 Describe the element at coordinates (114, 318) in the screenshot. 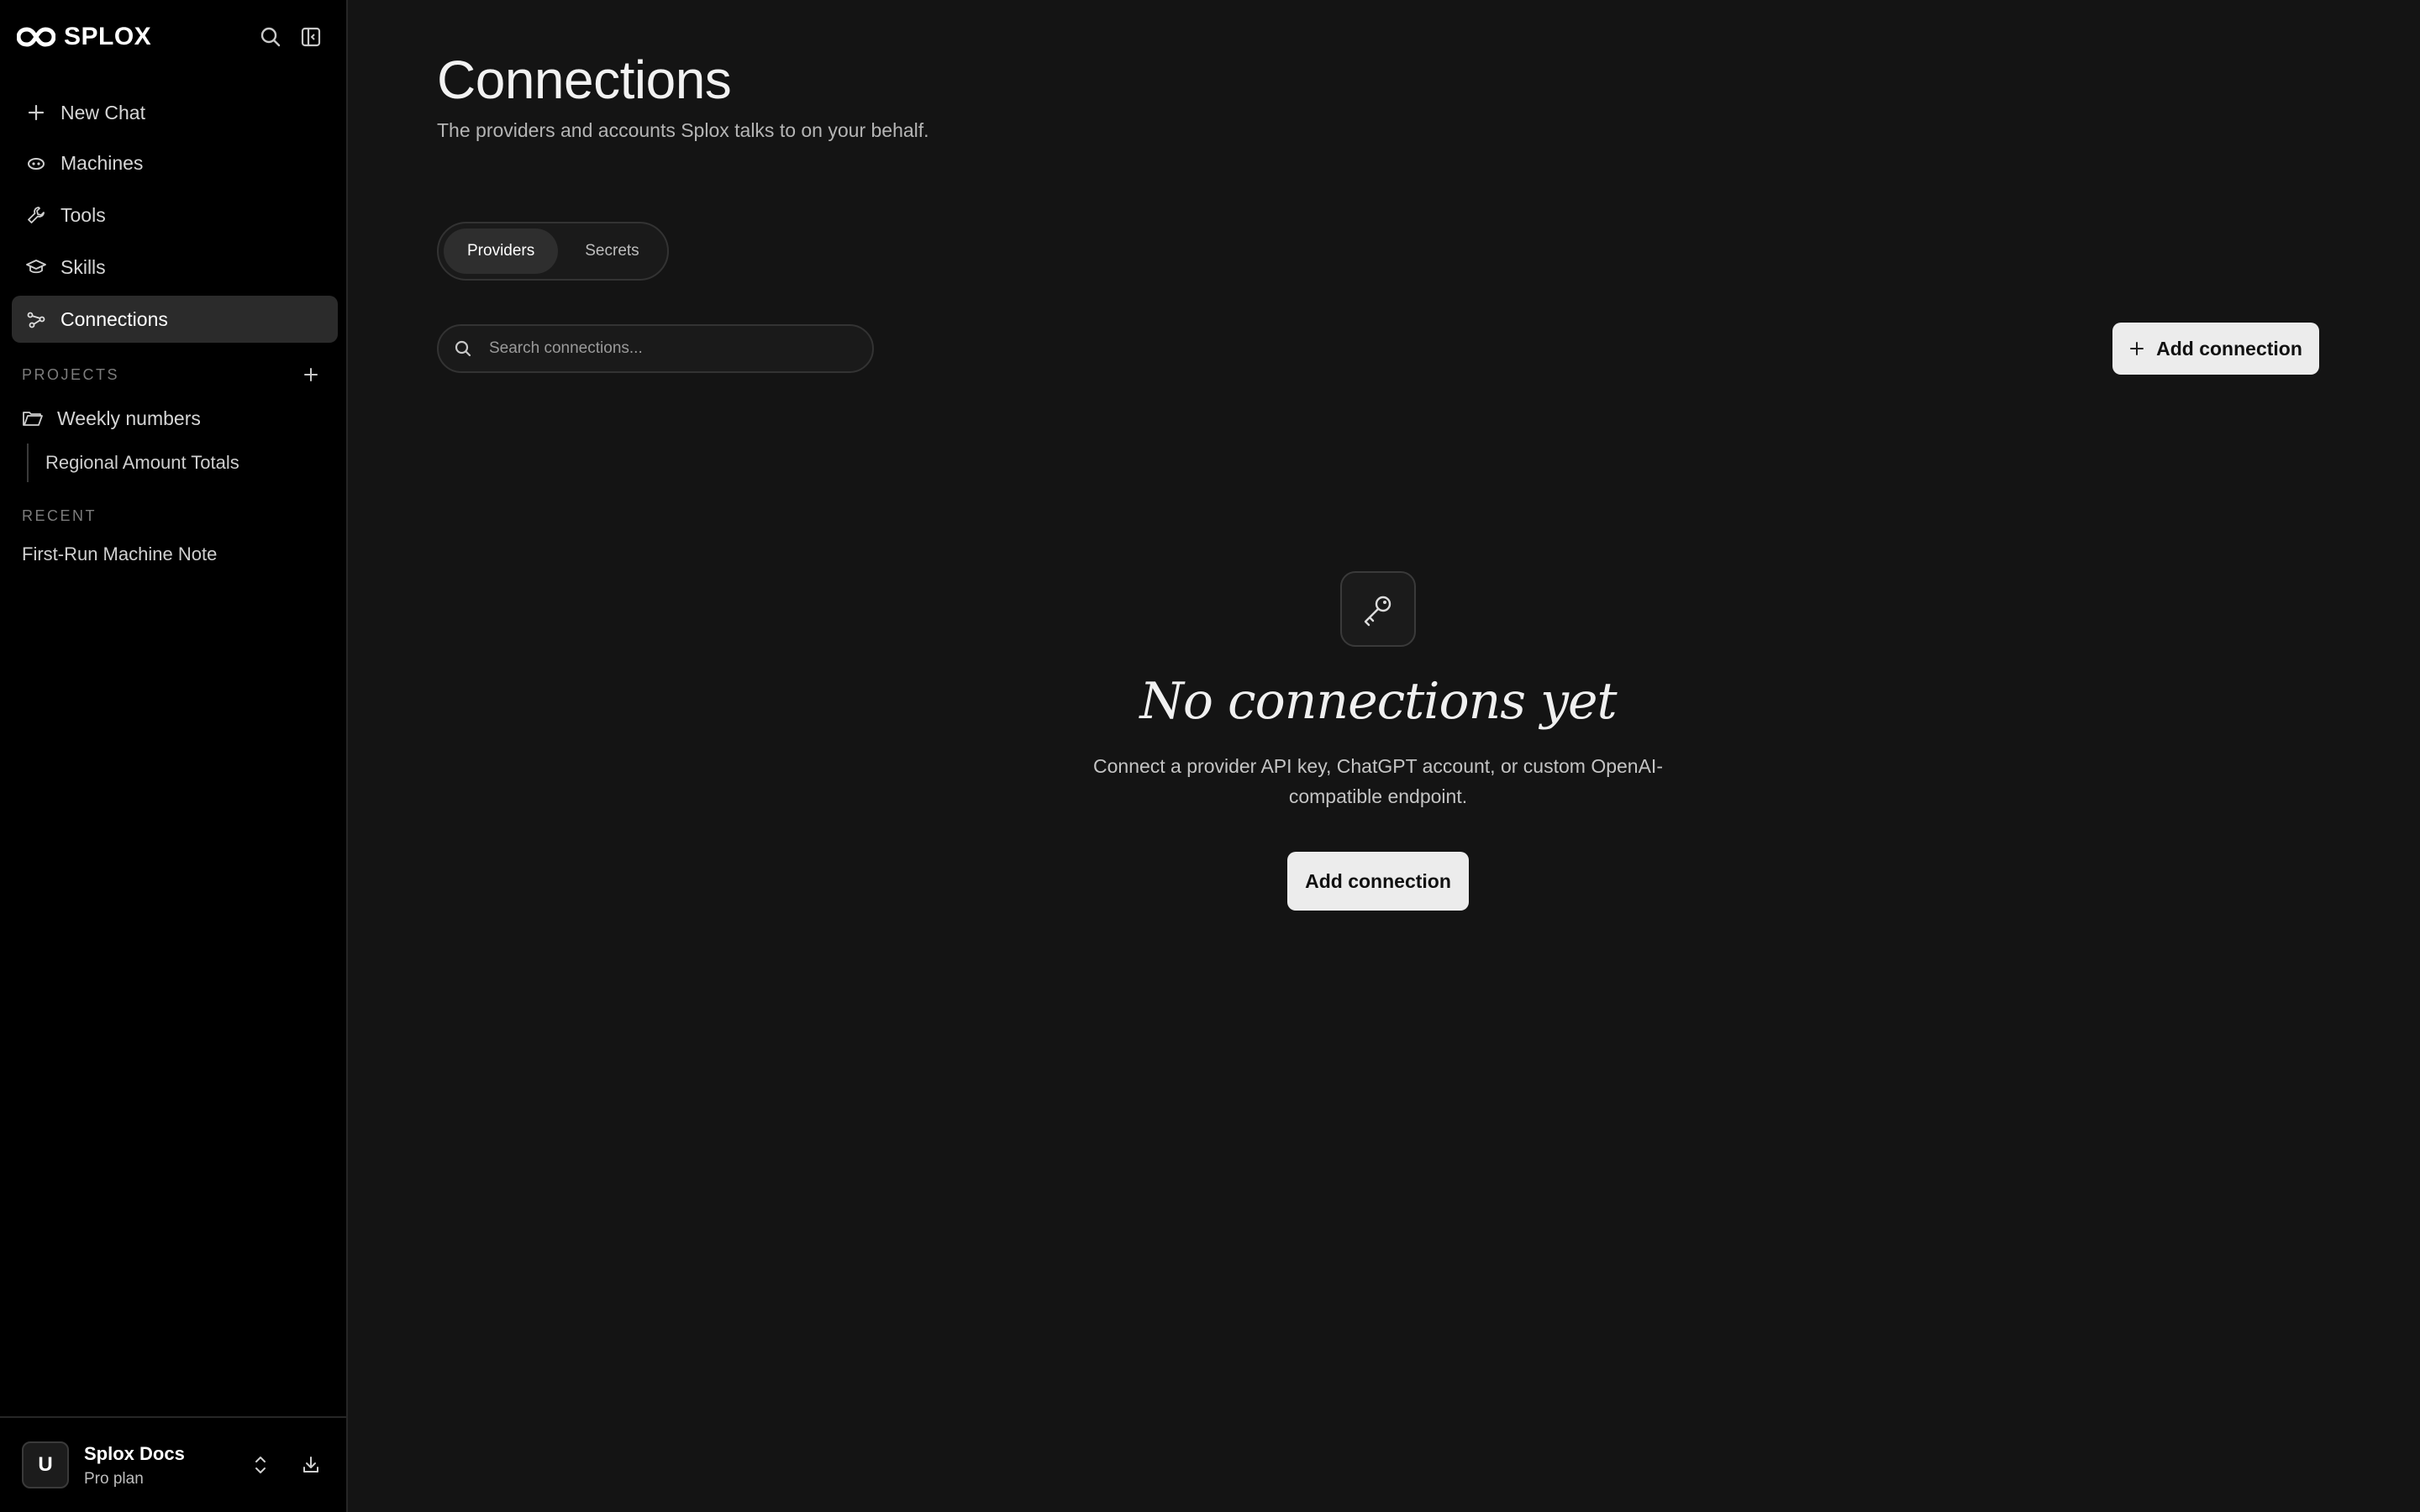

I see `nav-label: Connections` at that location.